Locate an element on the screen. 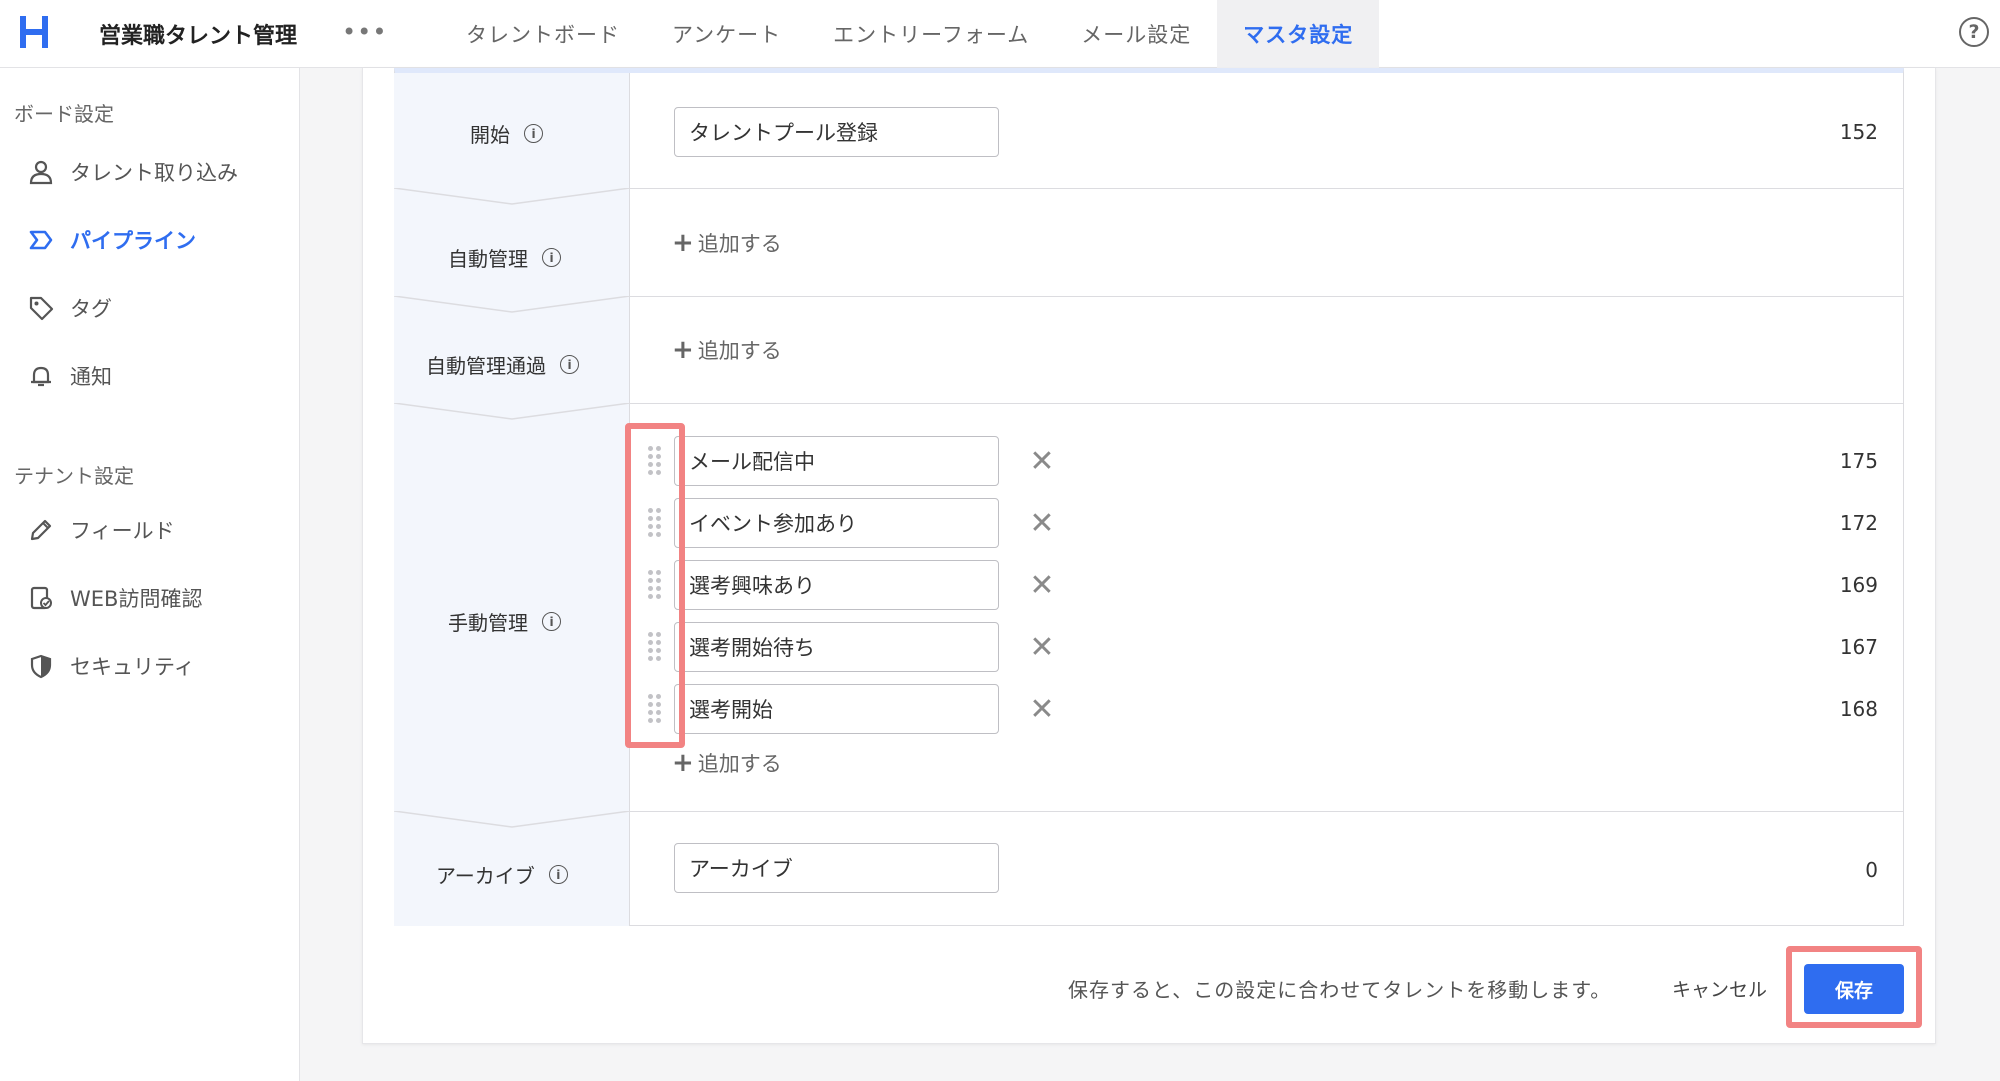 This screenshot has height=1081, width=2000. stage-label-auto-pass: 自動管理通過 i is located at coordinates (502, 364).